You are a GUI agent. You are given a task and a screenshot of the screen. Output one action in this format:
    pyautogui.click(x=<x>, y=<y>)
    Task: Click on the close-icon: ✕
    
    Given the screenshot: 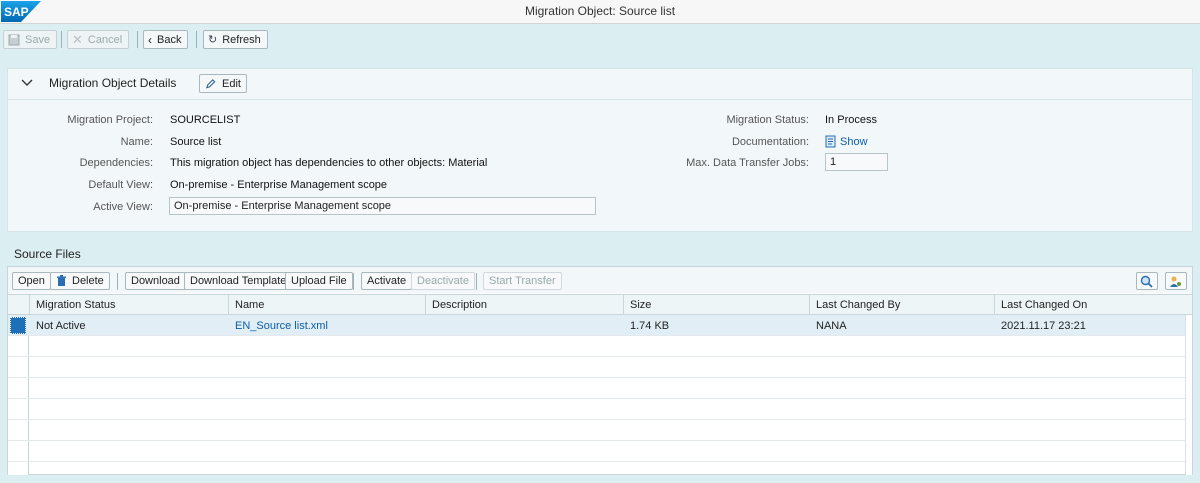 What is the action you would take?
    pyautogui.click(x=77, y=39)
    